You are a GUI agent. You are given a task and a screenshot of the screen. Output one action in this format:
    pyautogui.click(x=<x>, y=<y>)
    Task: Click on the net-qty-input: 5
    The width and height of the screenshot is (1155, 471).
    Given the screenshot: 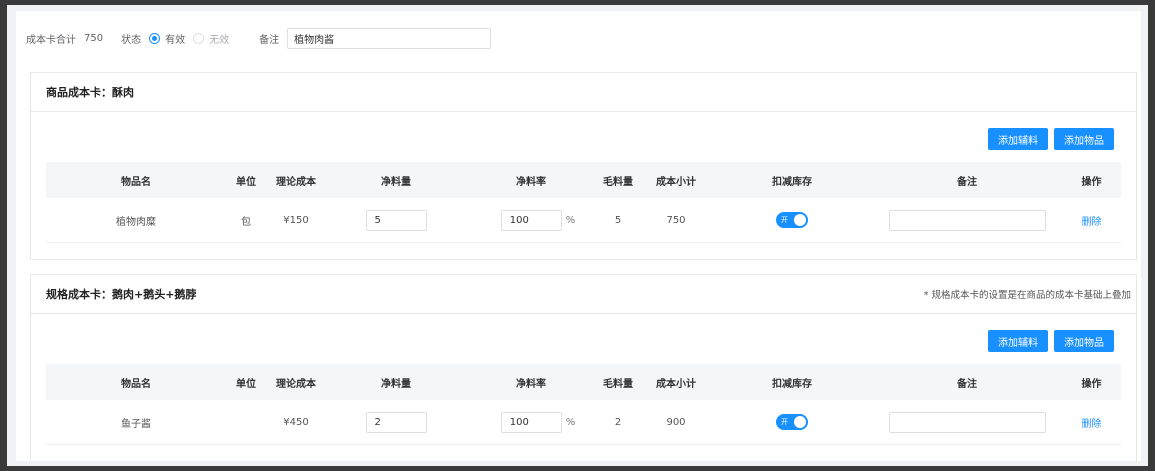 What is the action you would take?
    pyautogui.click(x=396, y=220)
    